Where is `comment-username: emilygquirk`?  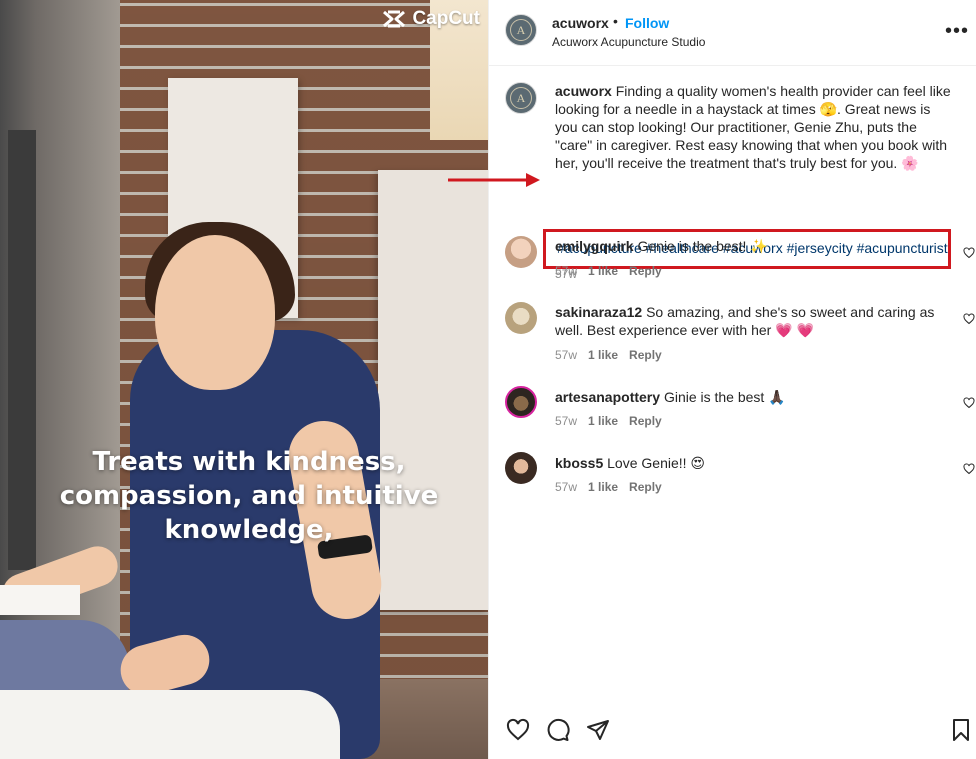 comment-username: emilygquirk is located at coordinates (594, 246).